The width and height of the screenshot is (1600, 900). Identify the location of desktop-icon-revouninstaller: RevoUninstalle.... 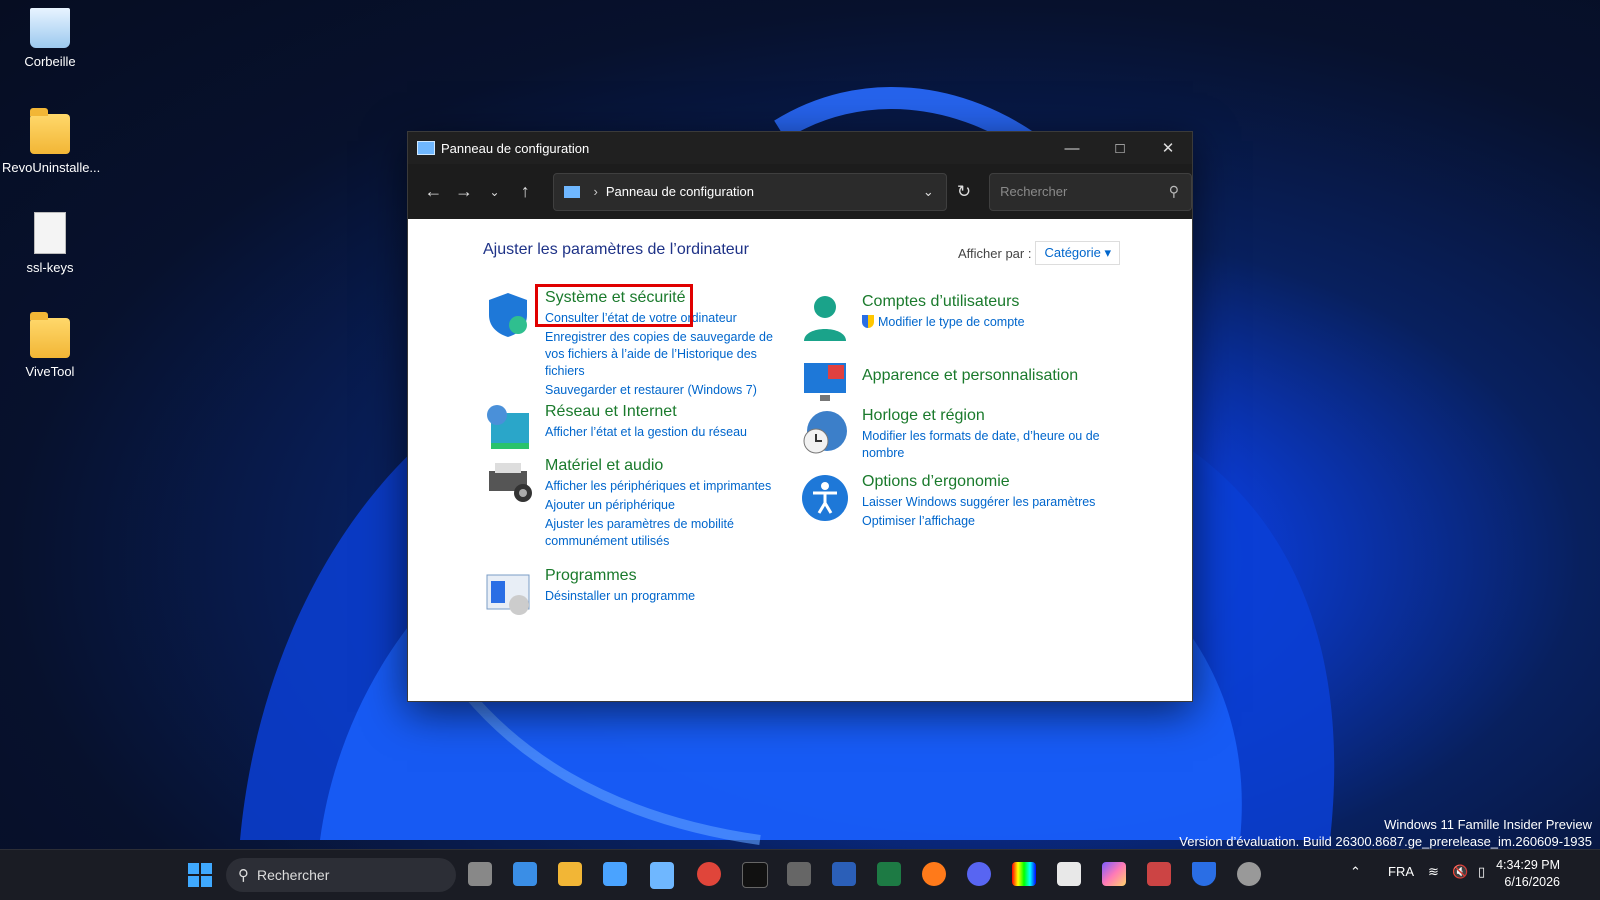
(51, 141).